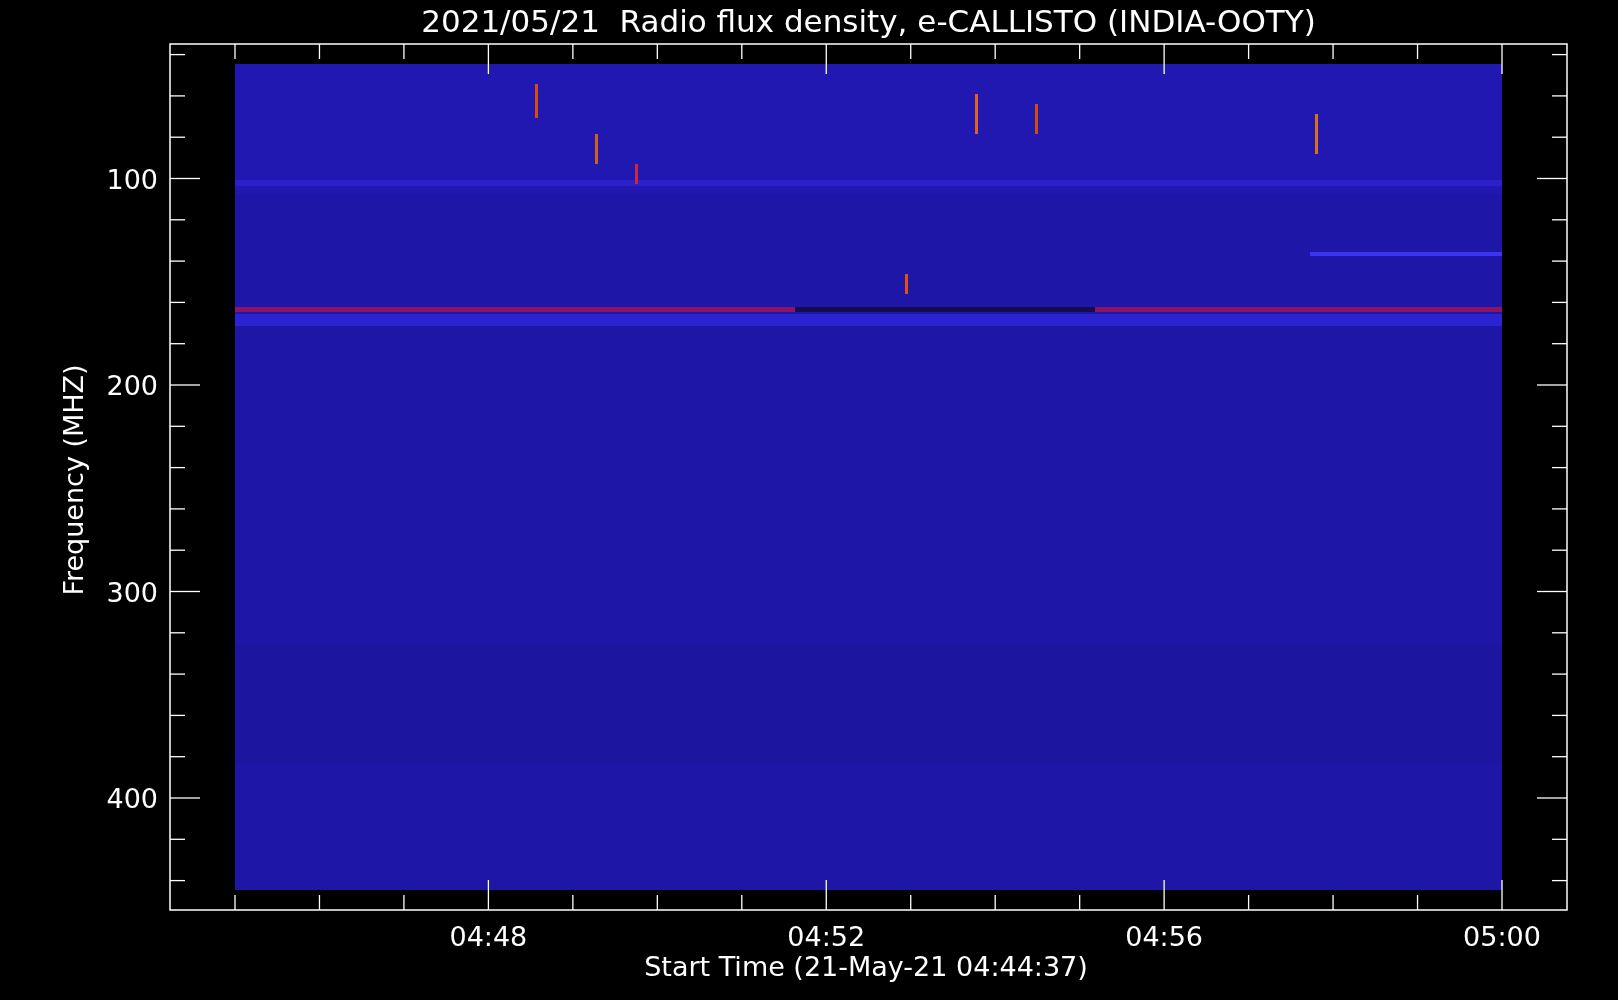 The width and height of the screenshot is (1618, 1000). Describe the element at coordinates (826, 936) in the screenshot. I see `x-tick-label: 04:52` at that location.